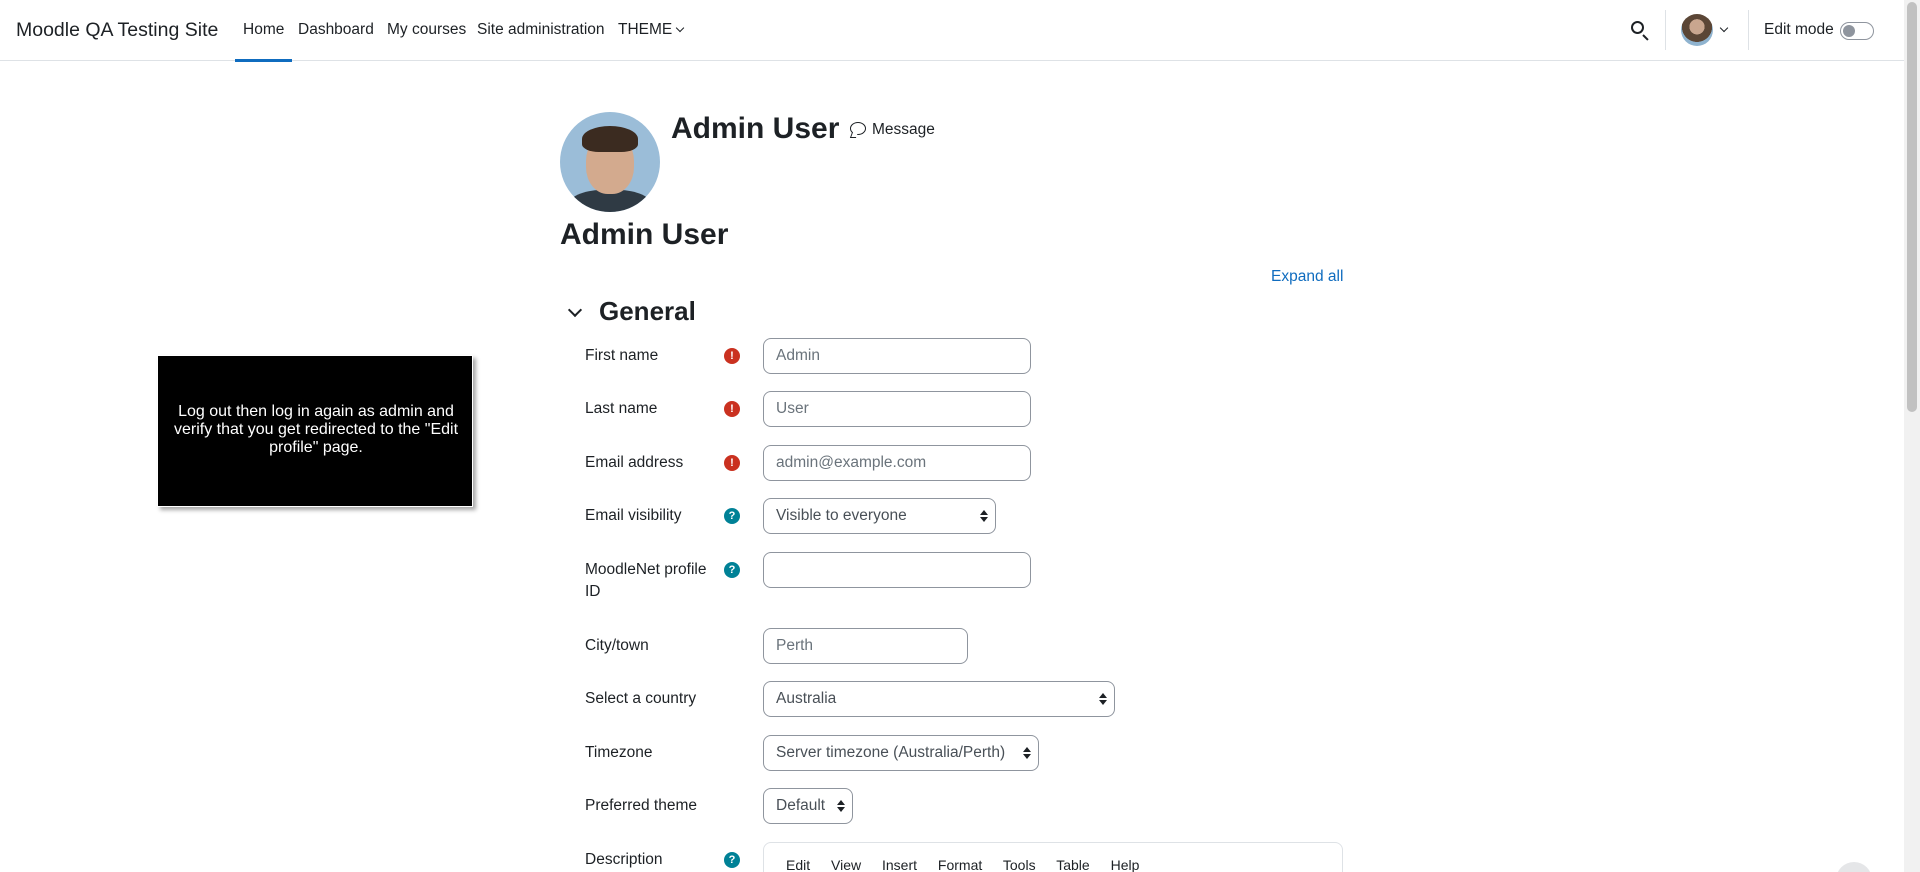 Image resolution: width=1920 pixels, height=872 pixels. What do you see at coordinates (641, 805) in the screenshot?
I see `preferred-theme-label: Preferred theme` at bounding box center [641, 805].